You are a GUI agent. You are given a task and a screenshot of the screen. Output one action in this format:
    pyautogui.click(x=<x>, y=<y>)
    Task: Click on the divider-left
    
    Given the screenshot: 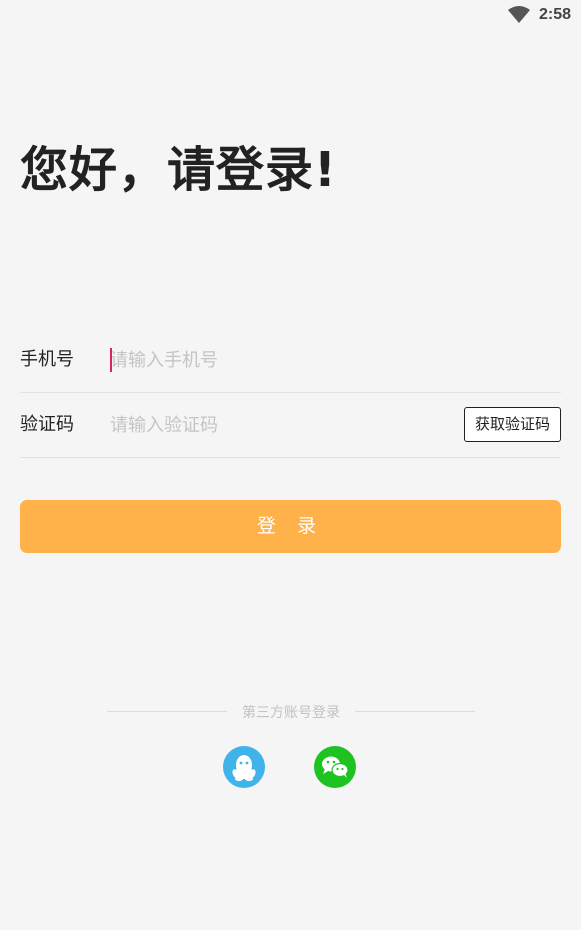 What is the action you would take?
    pyautogui.click(x=167, y=711)
    